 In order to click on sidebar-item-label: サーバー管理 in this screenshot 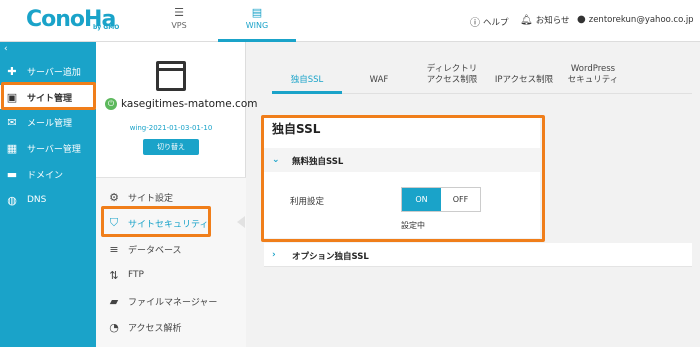, I will do `click(54, 149)`.